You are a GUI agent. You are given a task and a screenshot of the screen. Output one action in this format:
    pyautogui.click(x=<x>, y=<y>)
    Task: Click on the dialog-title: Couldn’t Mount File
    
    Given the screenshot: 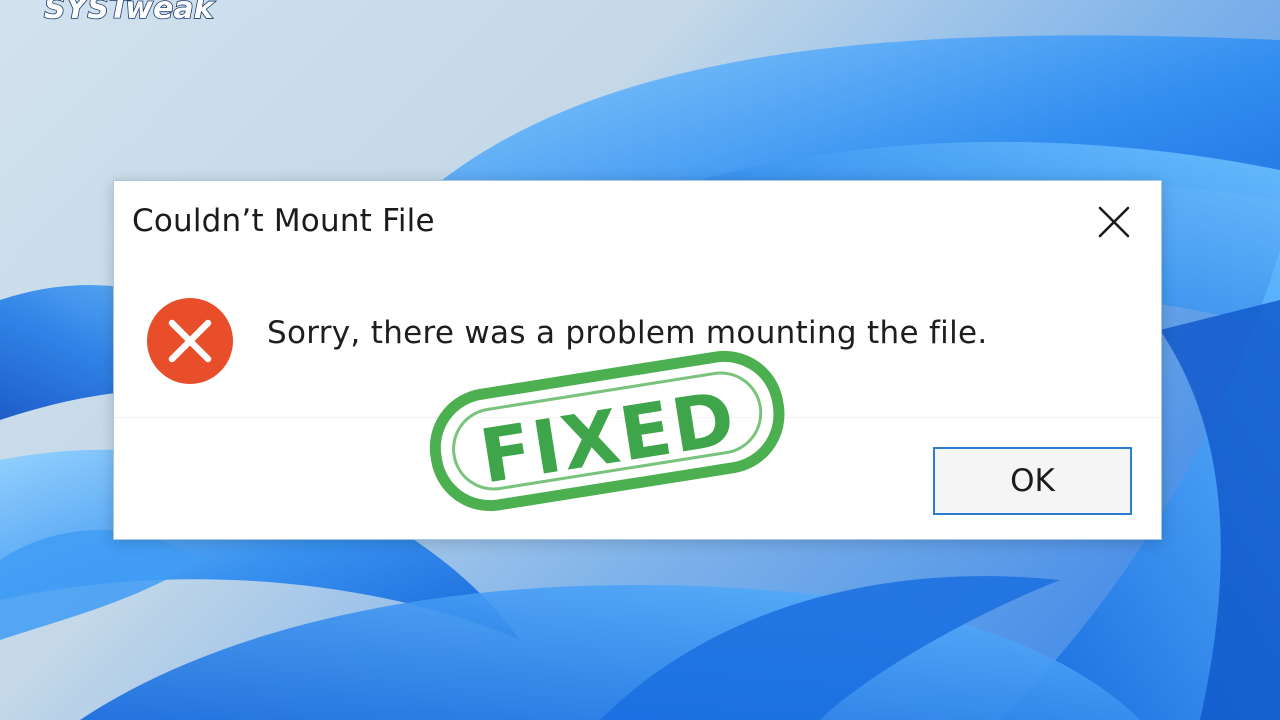 What is the action you would take?
    pyautogui.click(x=283, y=221)
    